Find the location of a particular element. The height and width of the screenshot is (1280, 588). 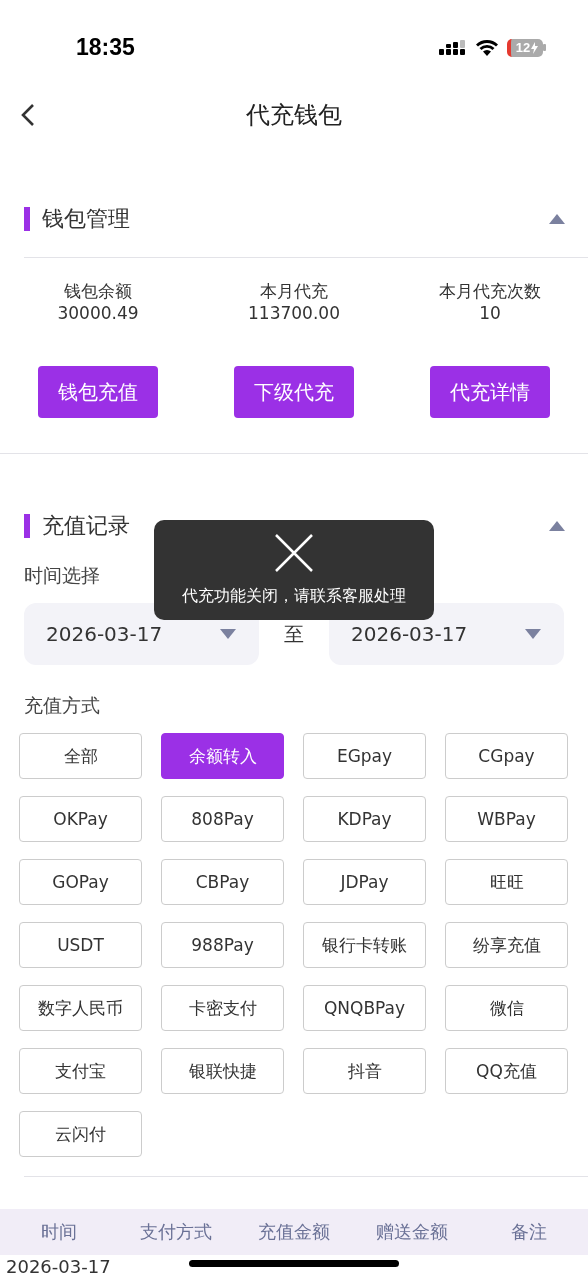

method-chip: CGpay is located at coordinates (506, 756).